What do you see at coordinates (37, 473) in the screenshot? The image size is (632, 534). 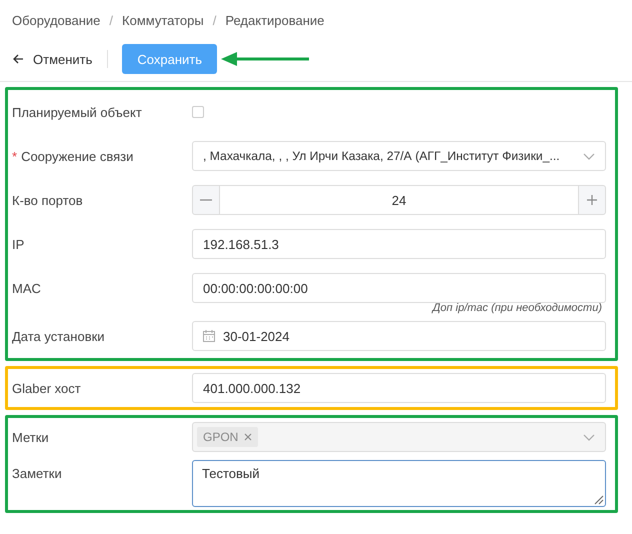 I see `field-label: Заметки` at bounding box center [37, 473].